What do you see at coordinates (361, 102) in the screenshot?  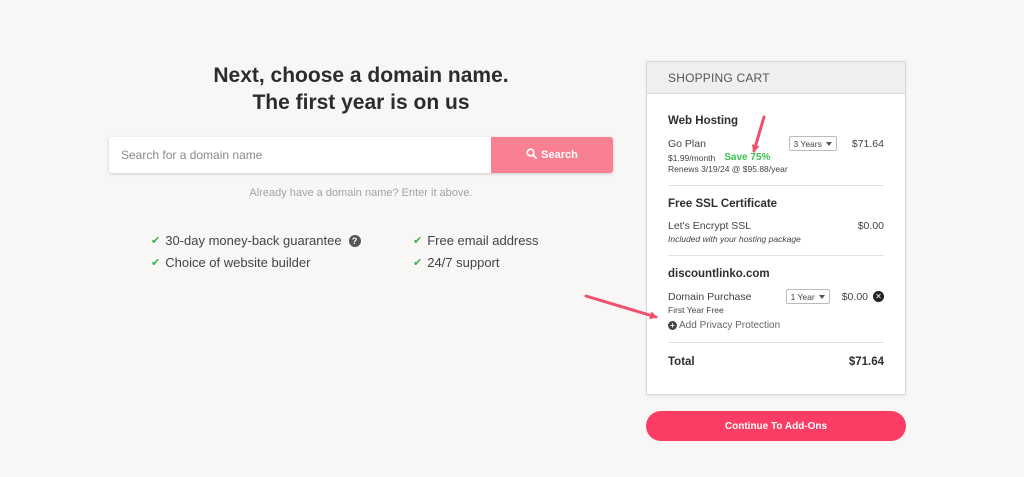 I see `headline-line-2: The first year is on us` at bounding box center [361, 102].